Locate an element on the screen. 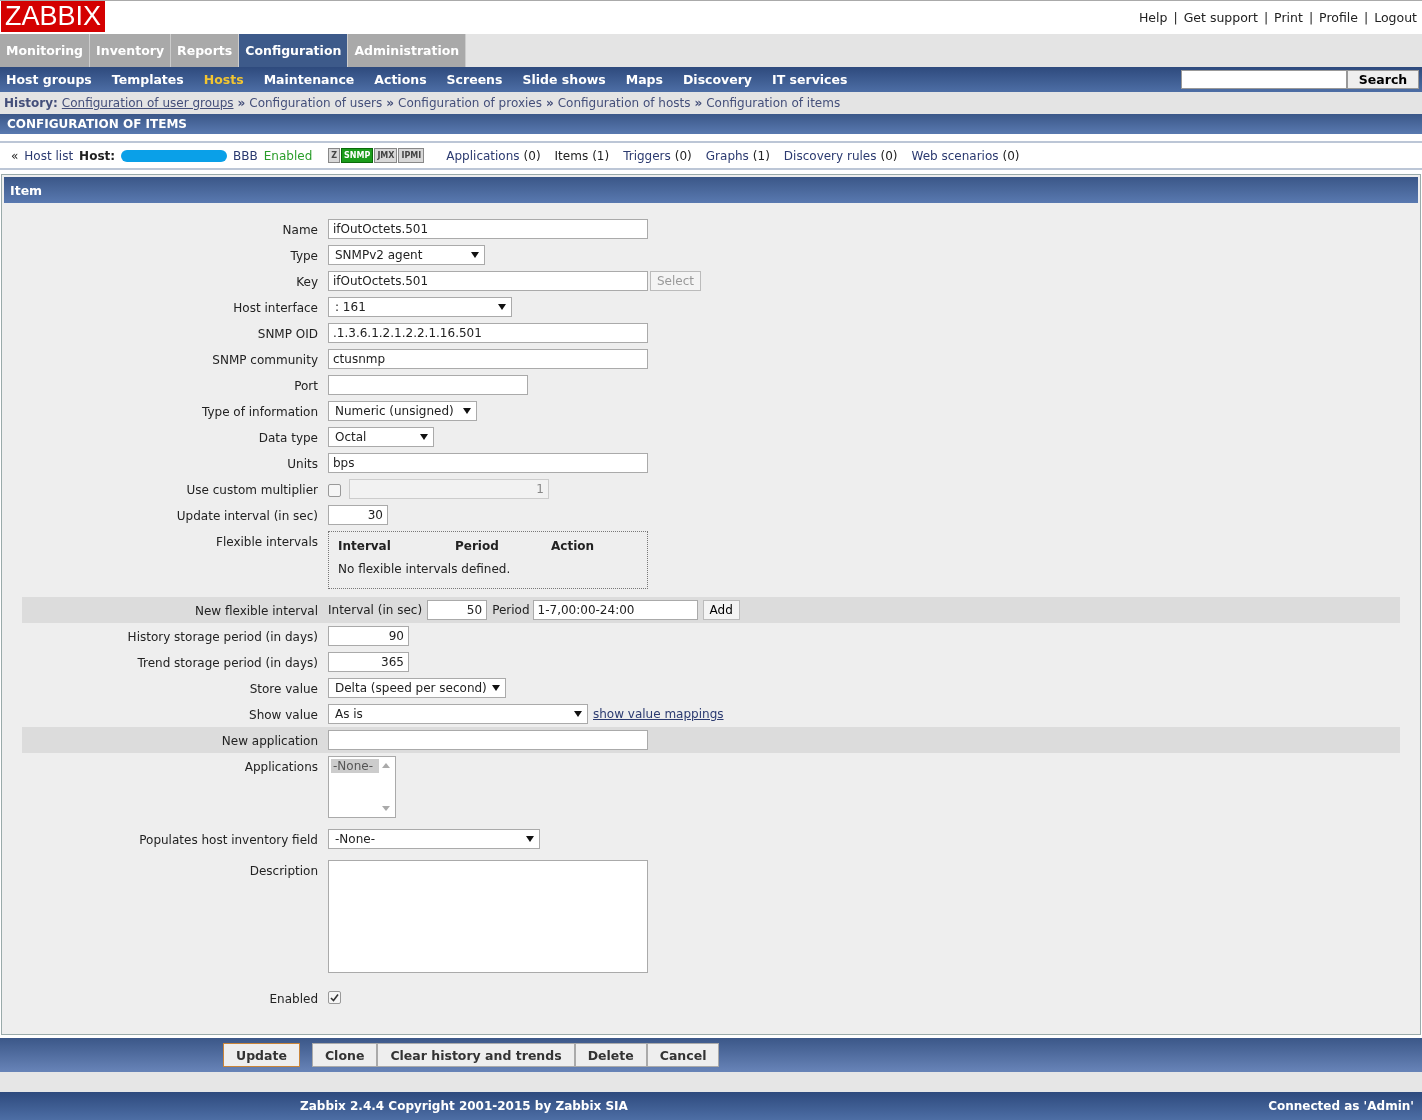 This screenshot has width=1422, height=1120. submenu-item: Hosts is located at coordinates (223, 79).